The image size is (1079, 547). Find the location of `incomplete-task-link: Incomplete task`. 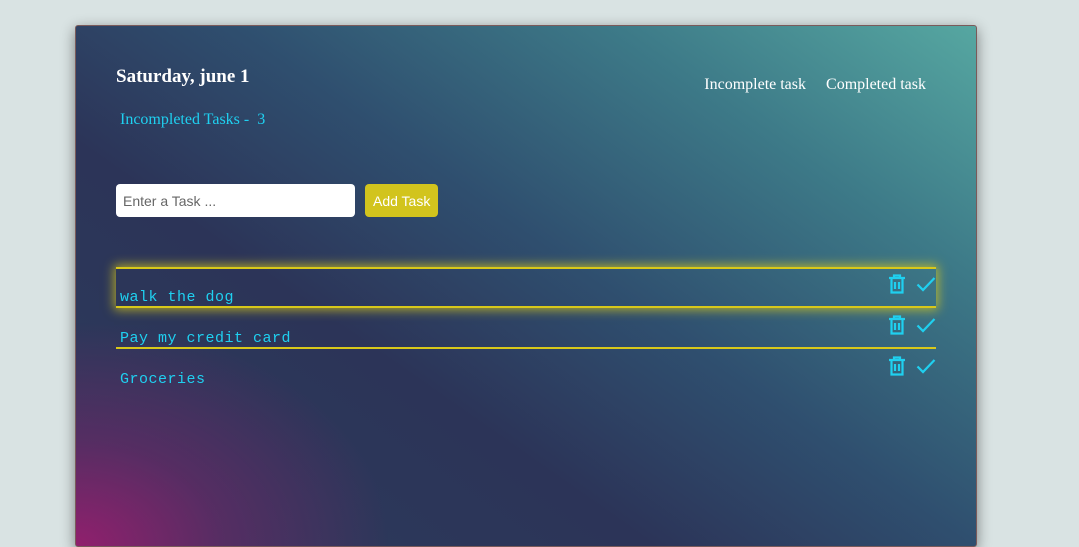

incomplete-task-link: Incomplete task is located at coordinates (755, 85).